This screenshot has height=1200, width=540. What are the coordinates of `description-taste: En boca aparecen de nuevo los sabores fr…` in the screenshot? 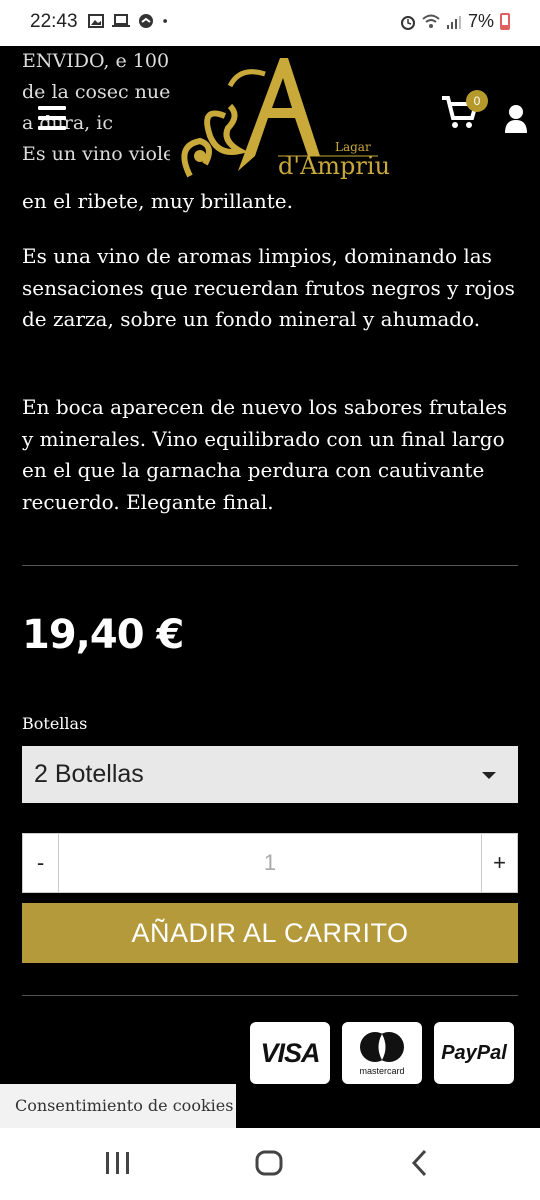 It's located at (265, 454).